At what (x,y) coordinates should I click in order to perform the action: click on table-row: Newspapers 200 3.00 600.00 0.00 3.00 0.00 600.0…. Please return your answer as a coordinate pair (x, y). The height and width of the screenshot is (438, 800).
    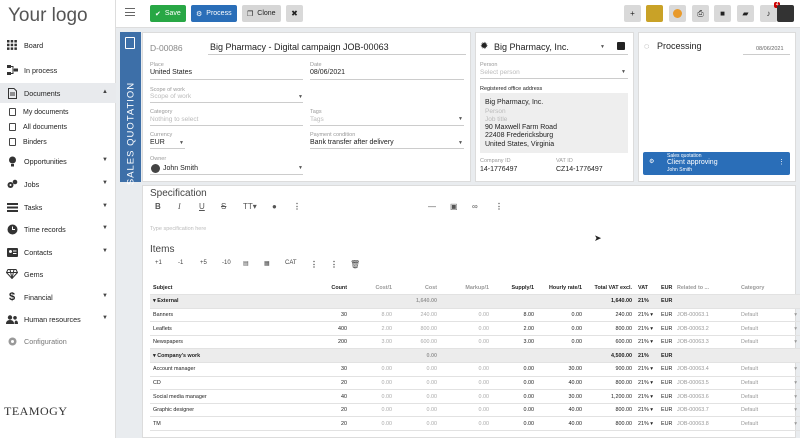
    Looking at the image, I should click on (475, 342).